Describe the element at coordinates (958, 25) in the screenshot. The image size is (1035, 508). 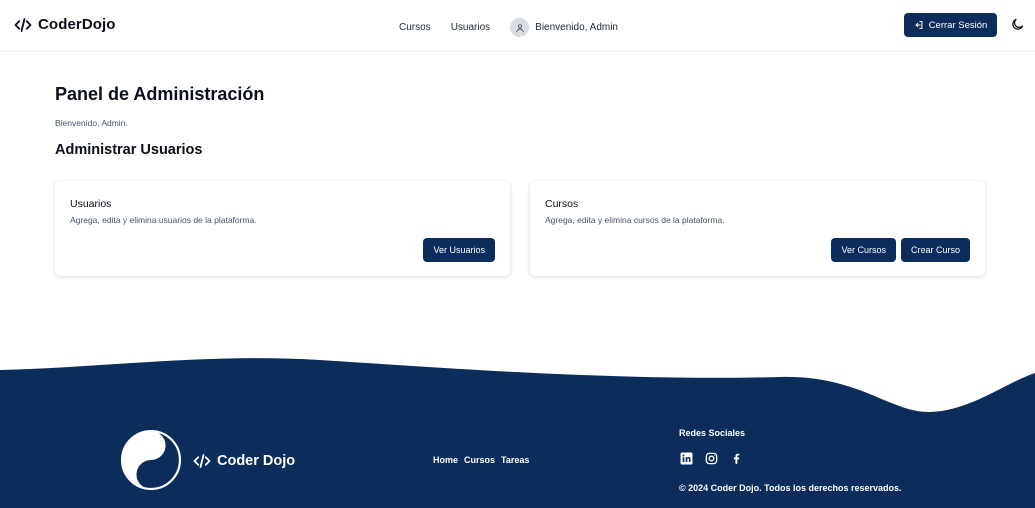
I see `logout-label: Cerrar Sesión` at that location.